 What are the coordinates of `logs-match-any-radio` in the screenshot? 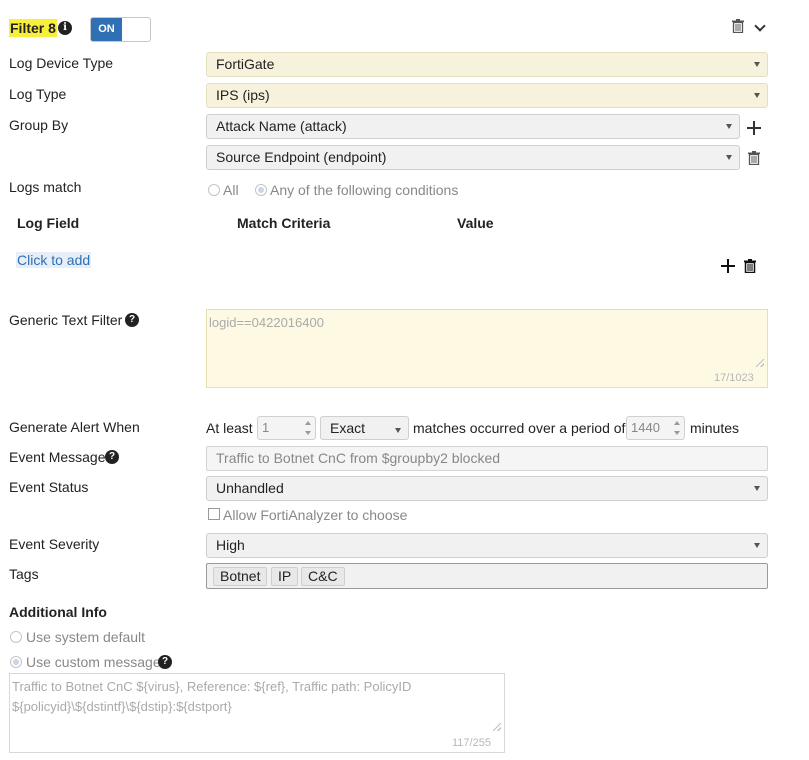 It's located at (261, 190).